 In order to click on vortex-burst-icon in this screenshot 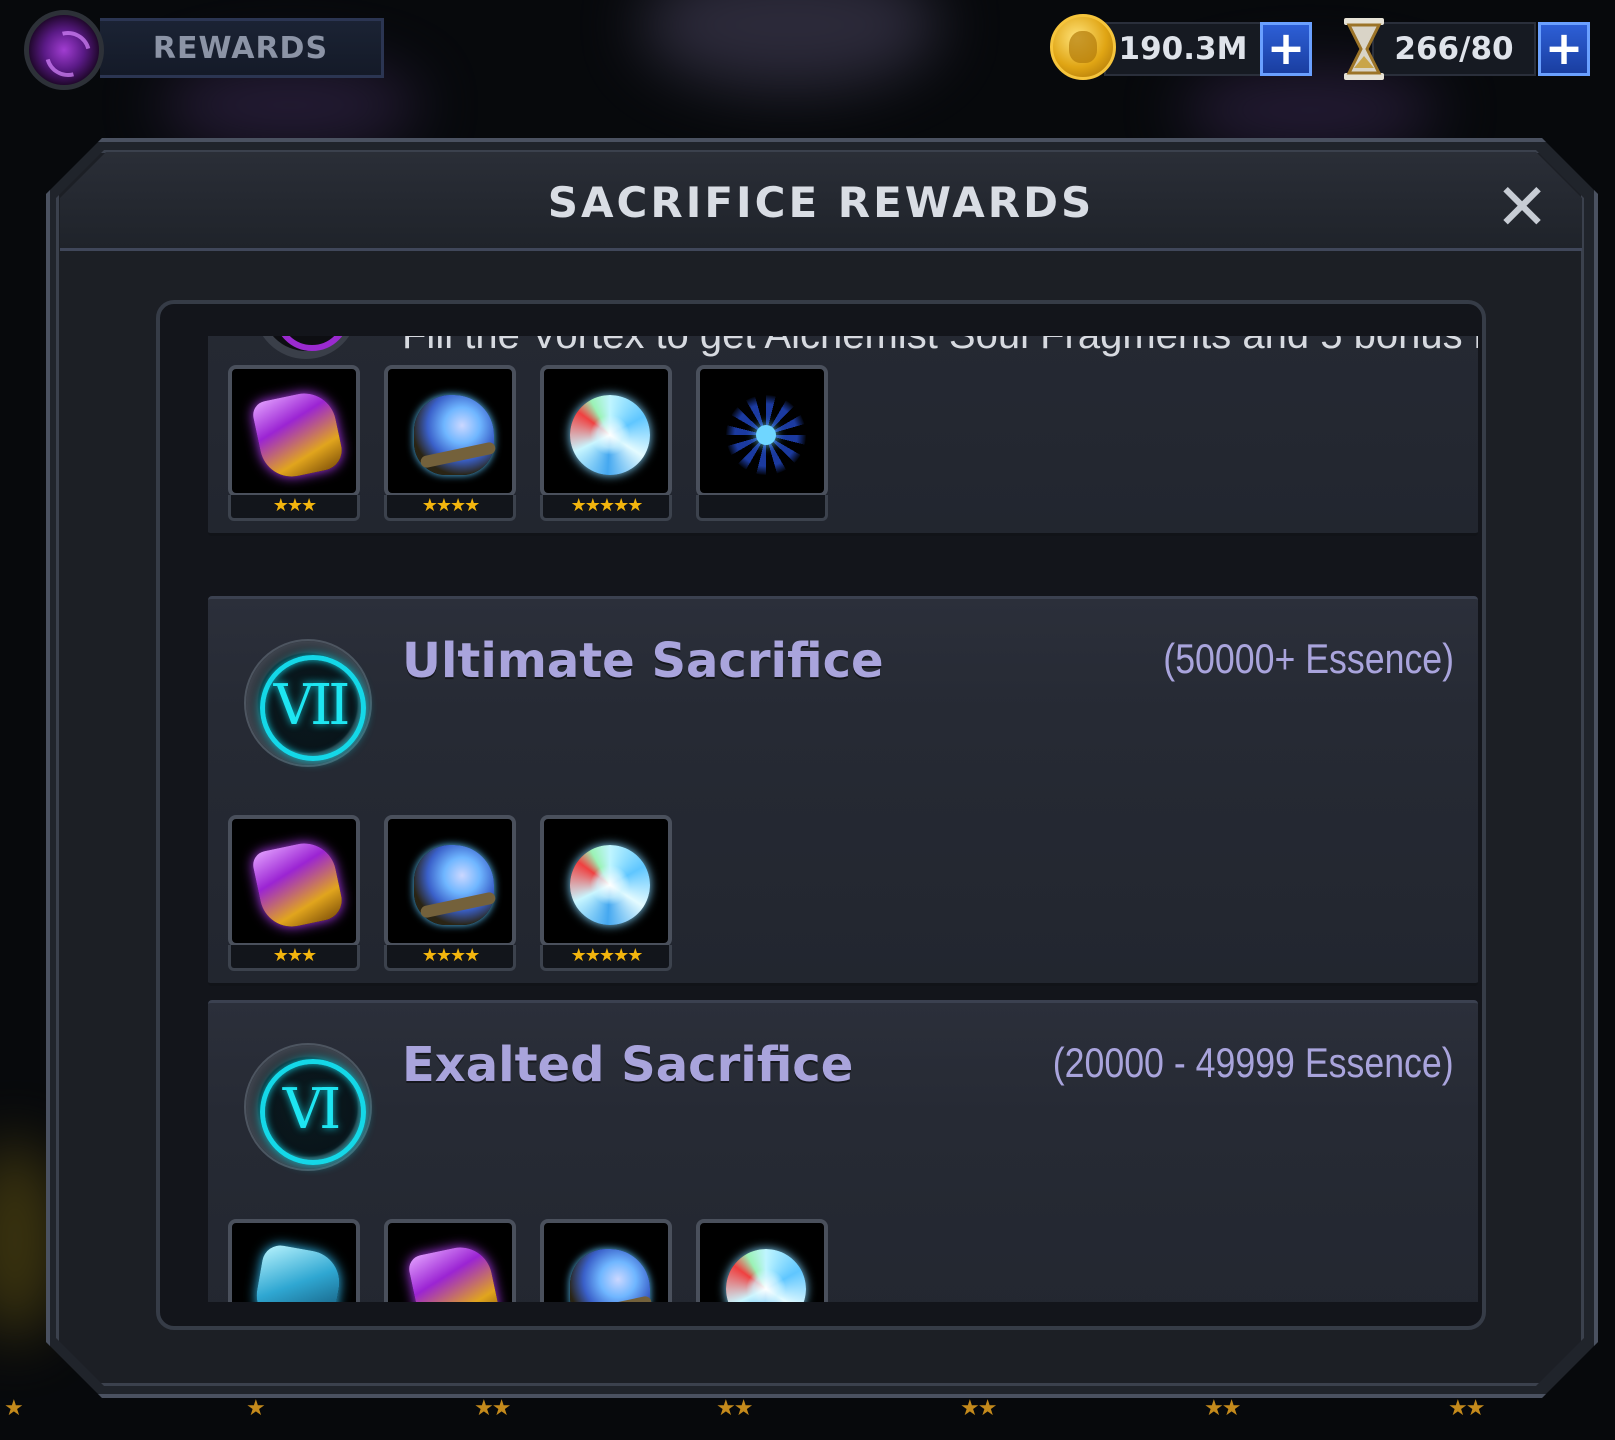, I will do `click(766, 435)`.